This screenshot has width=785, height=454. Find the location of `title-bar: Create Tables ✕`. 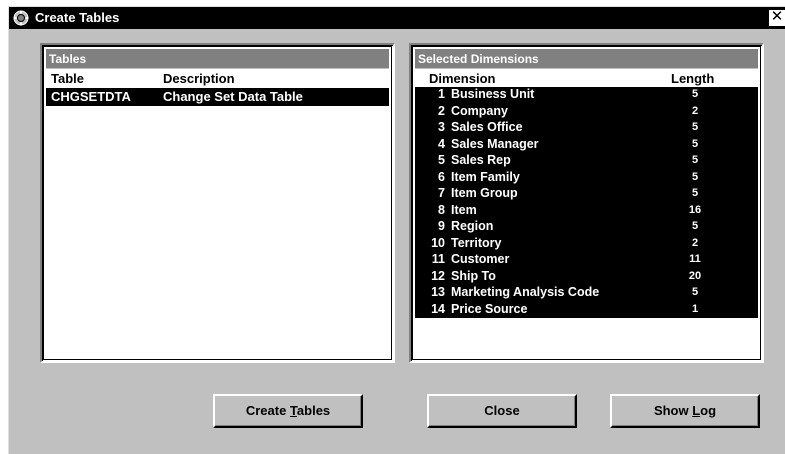

title-bar: Create Tables ✕ is located at coordinates (397, 18).